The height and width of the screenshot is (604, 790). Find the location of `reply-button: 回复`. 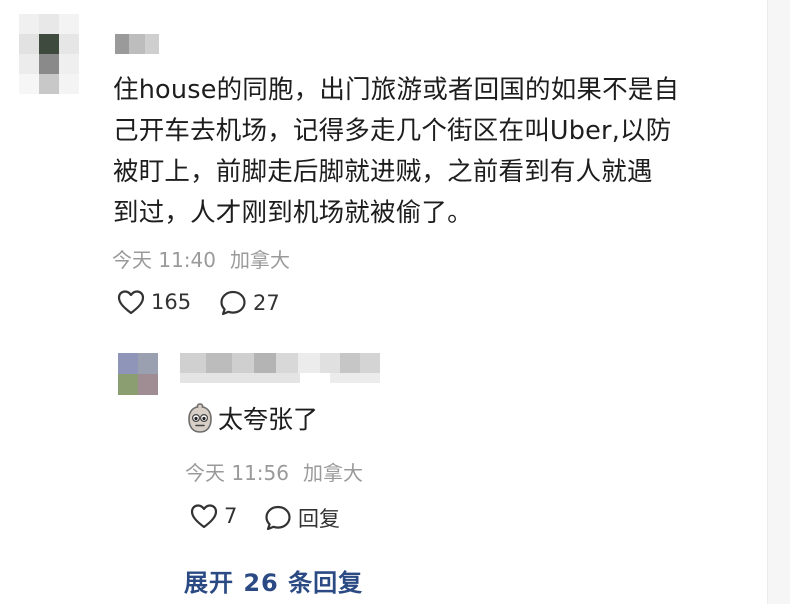

reply-button: 回复 is located at coordinates (302, 518).